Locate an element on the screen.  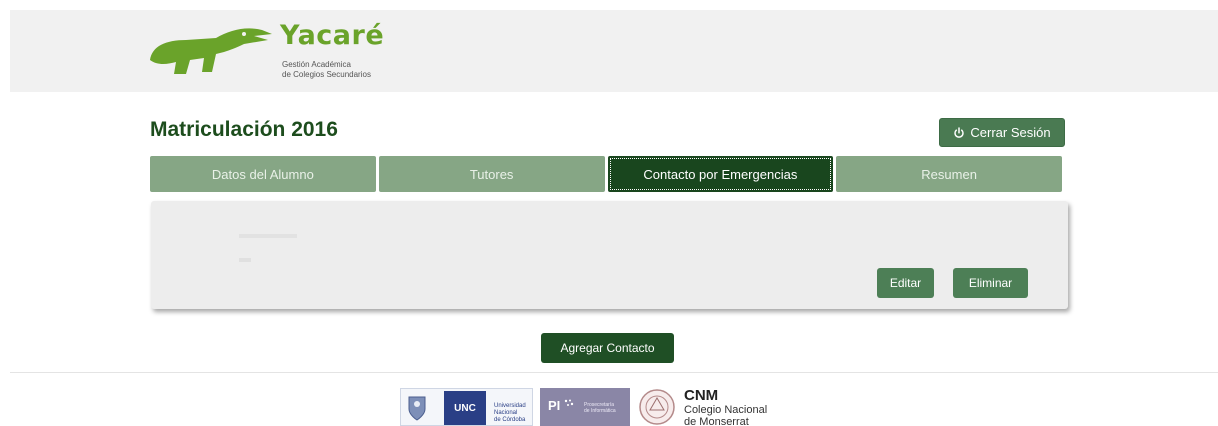
caiman-logo-icon is located at coordinates (211, 51).